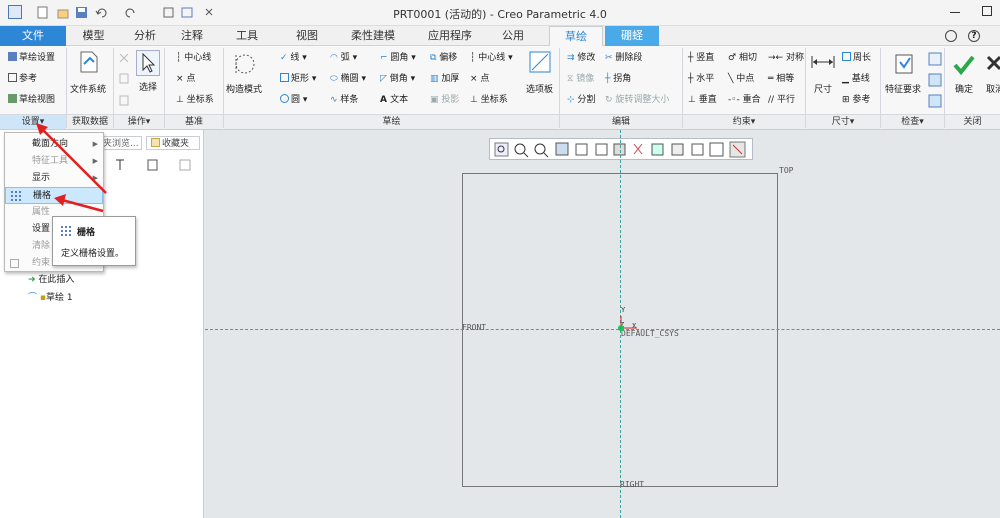 The width and height of the screenshot is (1000, 518). Describe the element at coordinates (785, 79) in the screenshot. I see `equal-label: 相等` at that location.